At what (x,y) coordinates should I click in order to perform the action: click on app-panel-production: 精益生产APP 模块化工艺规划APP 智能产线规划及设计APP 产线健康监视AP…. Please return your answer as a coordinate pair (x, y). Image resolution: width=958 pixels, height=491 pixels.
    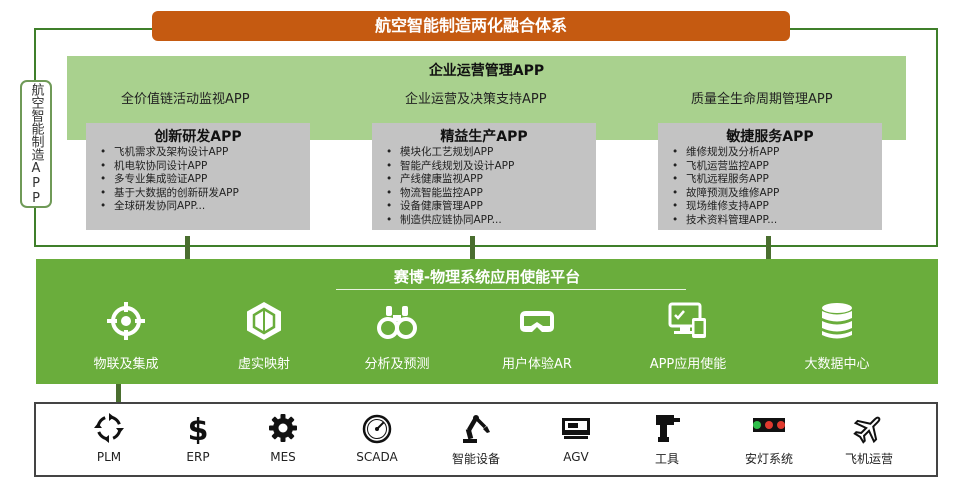
    Looking at the image, I should click on (484, 176).